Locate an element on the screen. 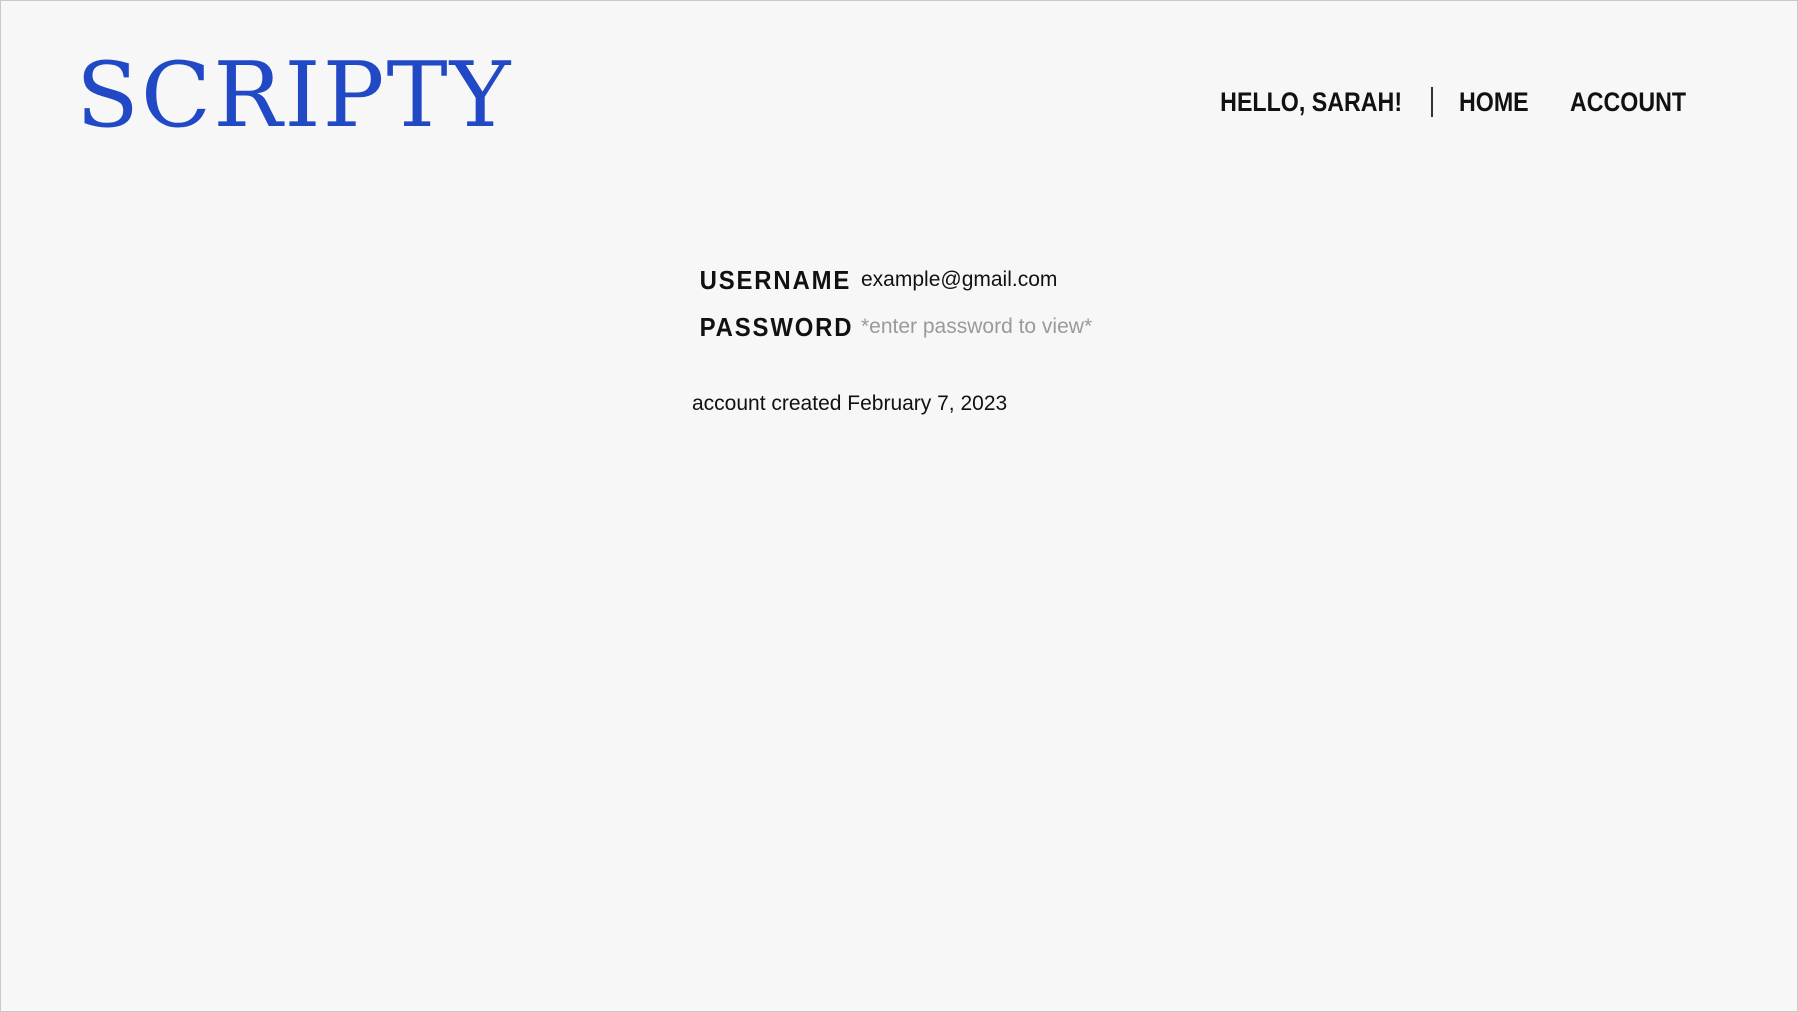 This screenshot has height=1012, width=1798. top-nav: HELLO, SARAH! HOME ACCOUNT is located at coordinates (1448, 102).